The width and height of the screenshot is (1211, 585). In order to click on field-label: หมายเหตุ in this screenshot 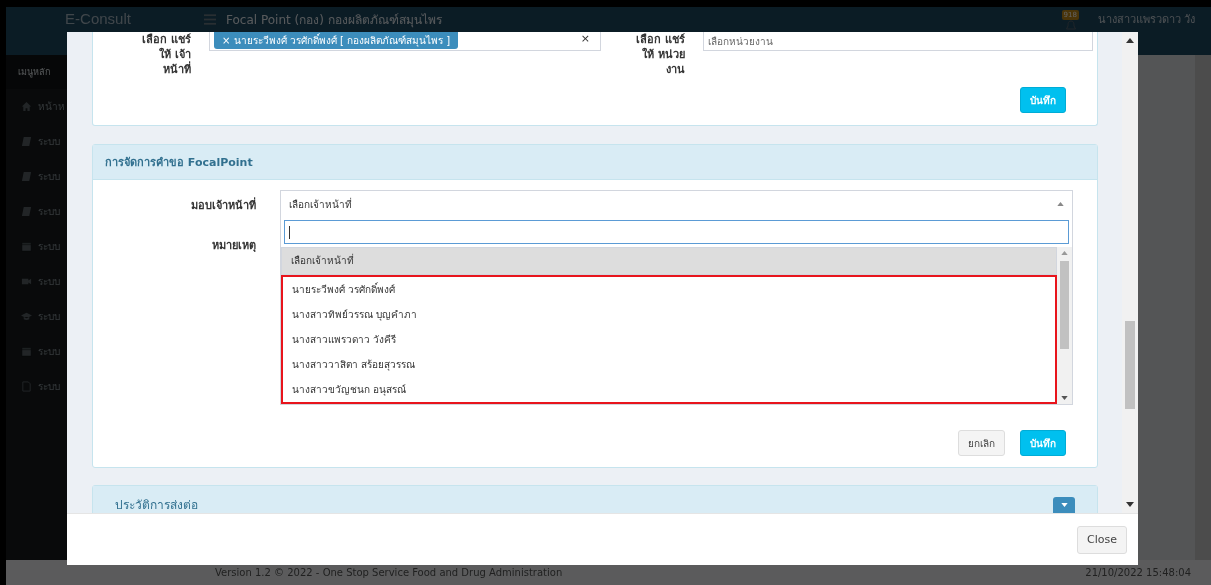, I will do `click(233, 246)`.